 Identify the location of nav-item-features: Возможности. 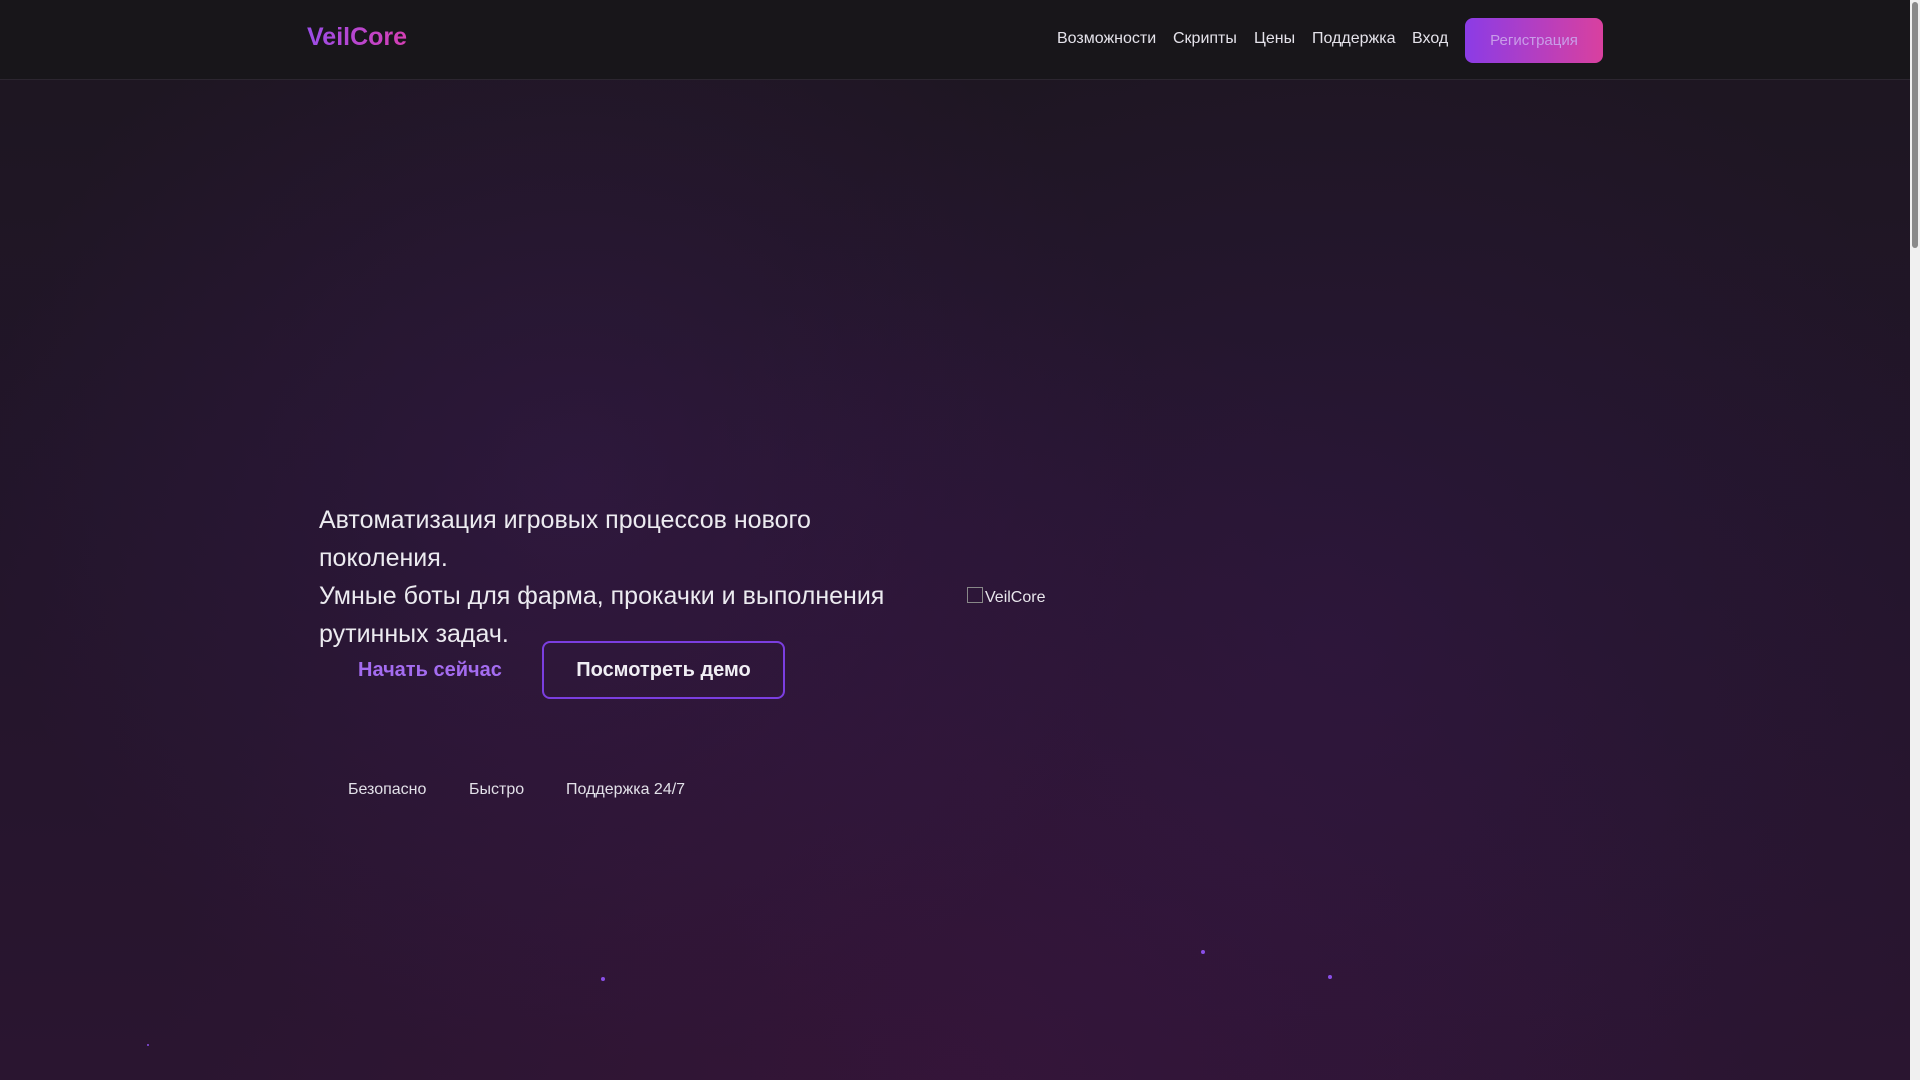
(1106, 39).